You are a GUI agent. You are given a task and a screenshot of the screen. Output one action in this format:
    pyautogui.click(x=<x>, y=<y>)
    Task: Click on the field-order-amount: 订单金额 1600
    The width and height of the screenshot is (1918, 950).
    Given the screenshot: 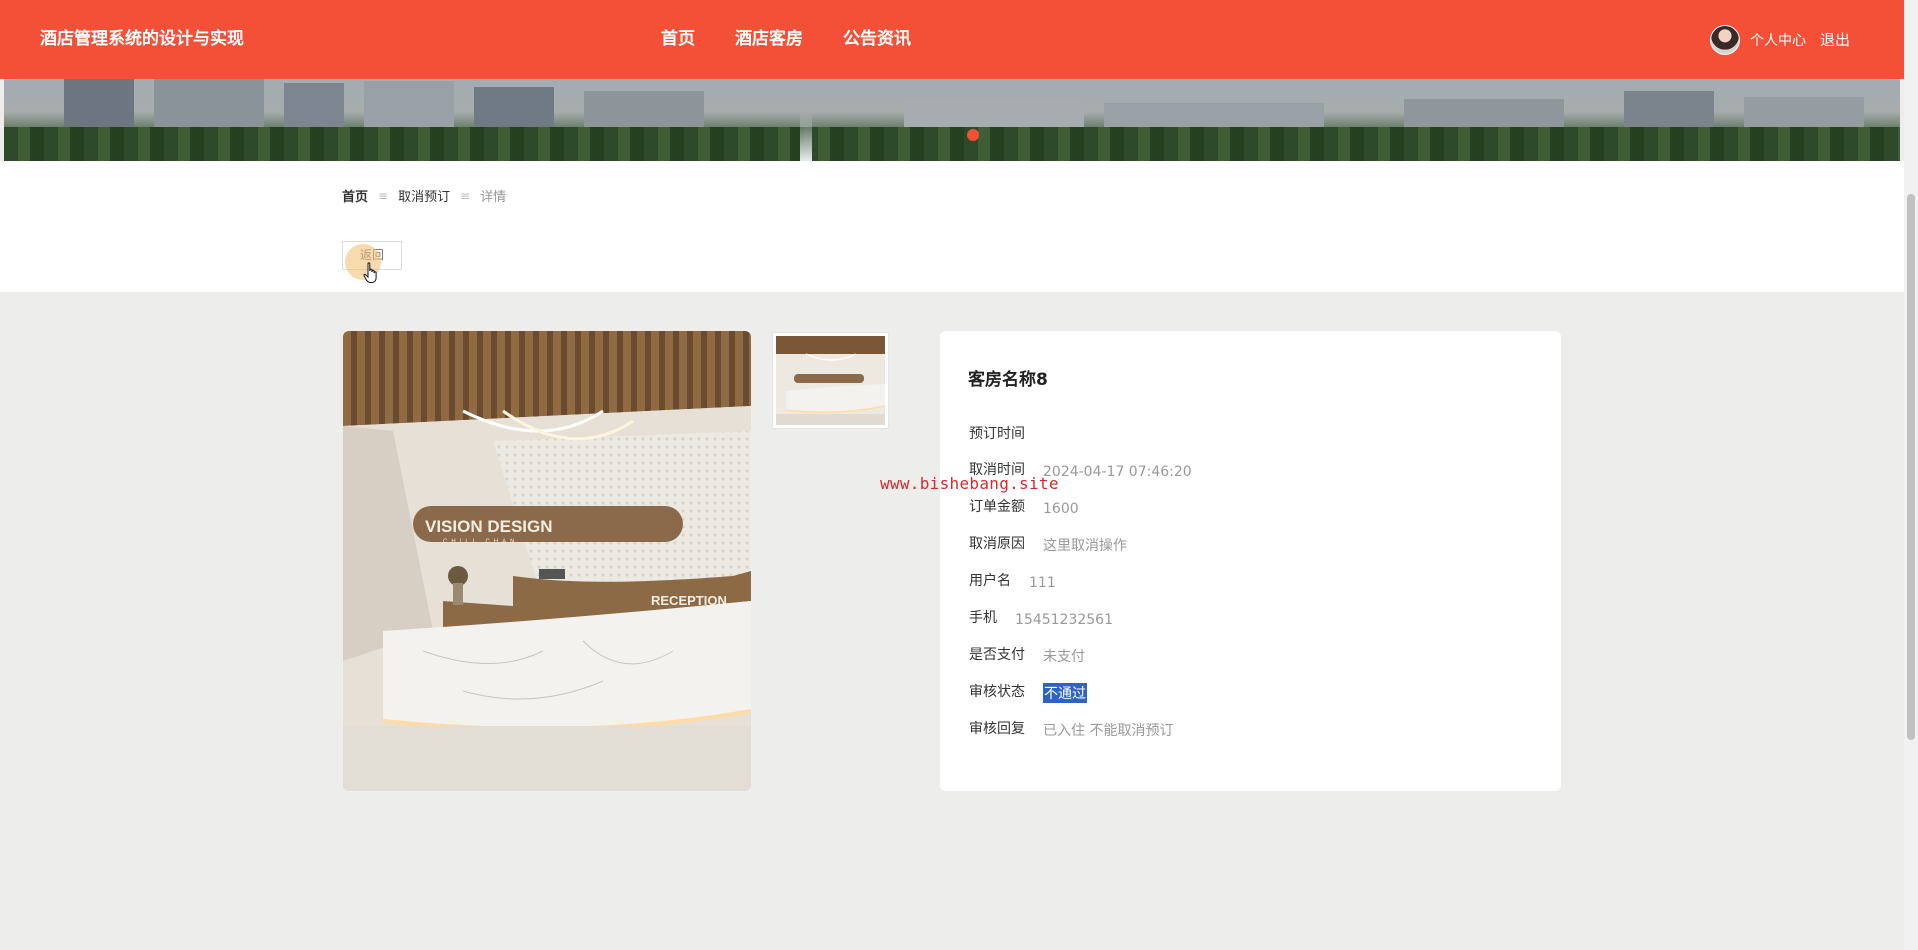 What is the action you would take?
    pyautogui.click(x=1024, y=506)
    